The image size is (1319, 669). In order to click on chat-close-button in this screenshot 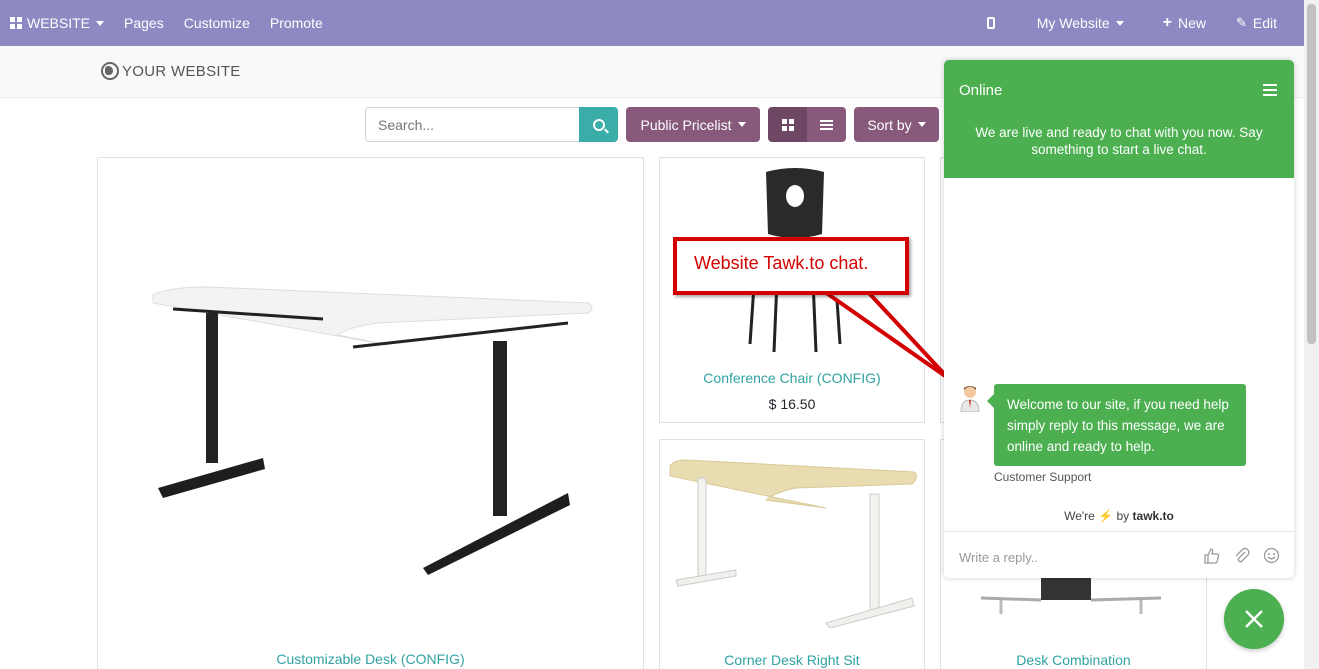, I will do `click(1254, 619)`.